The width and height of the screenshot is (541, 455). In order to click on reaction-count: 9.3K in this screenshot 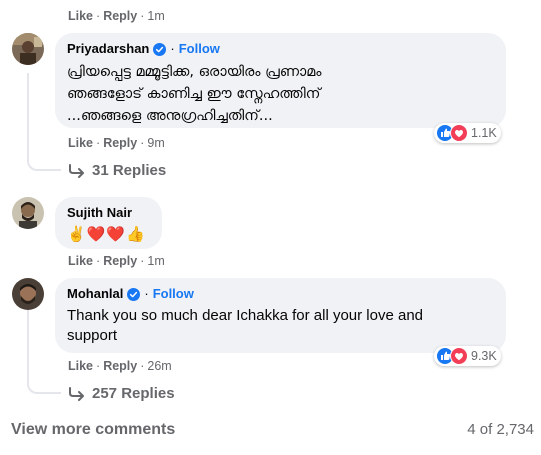, I will do `click(467, 356)`.